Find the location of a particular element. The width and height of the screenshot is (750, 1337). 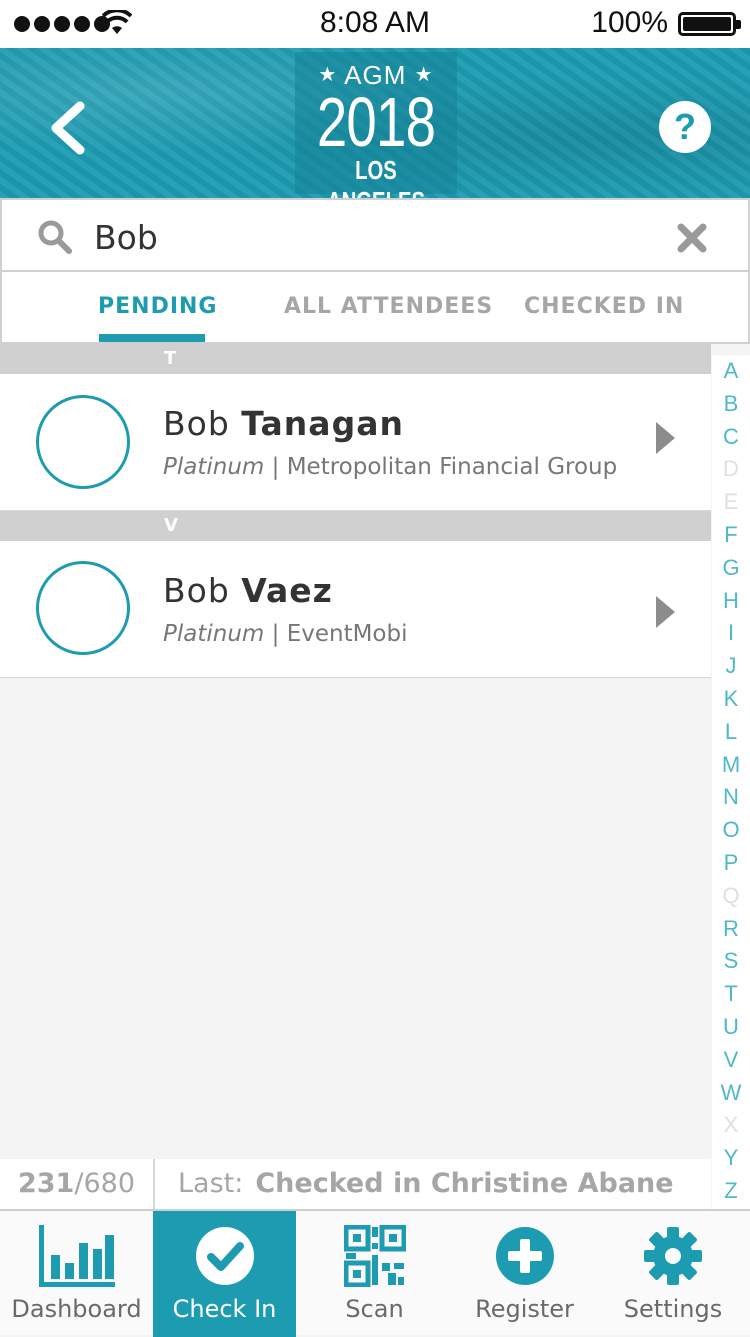

tab-all-attendees: ALL ATTENDEES is located at coordinates (388, 306).